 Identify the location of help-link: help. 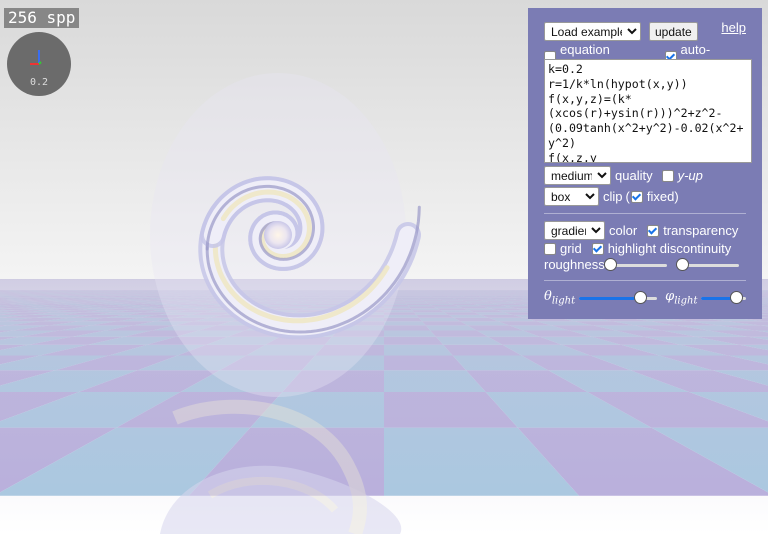
(733, 27).